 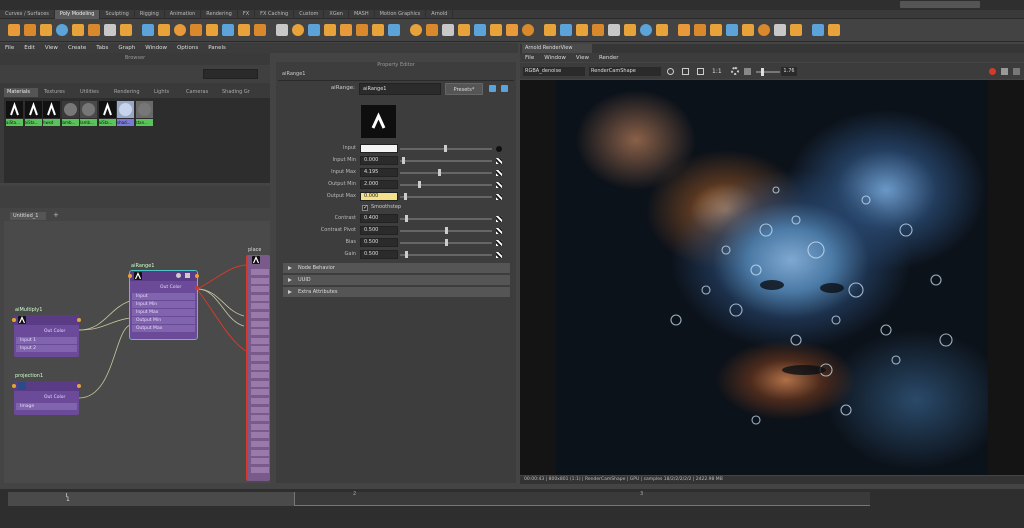 I want to click on shelf-tab: Sculpting, so click(x=117, y=14).